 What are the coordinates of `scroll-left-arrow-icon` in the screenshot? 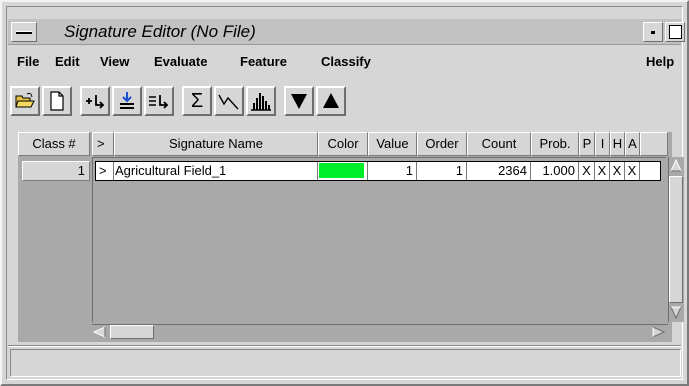 It's located at (100, 332).